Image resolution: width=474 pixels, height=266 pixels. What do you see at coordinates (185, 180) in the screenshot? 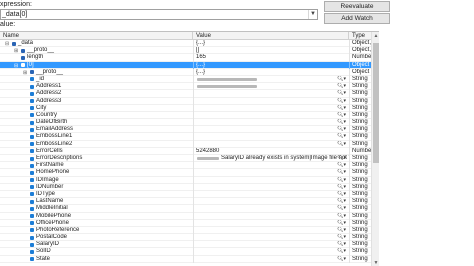
I see `grid-row: IDImage 🔍︎▾ String` at bounding box center [185, 180].